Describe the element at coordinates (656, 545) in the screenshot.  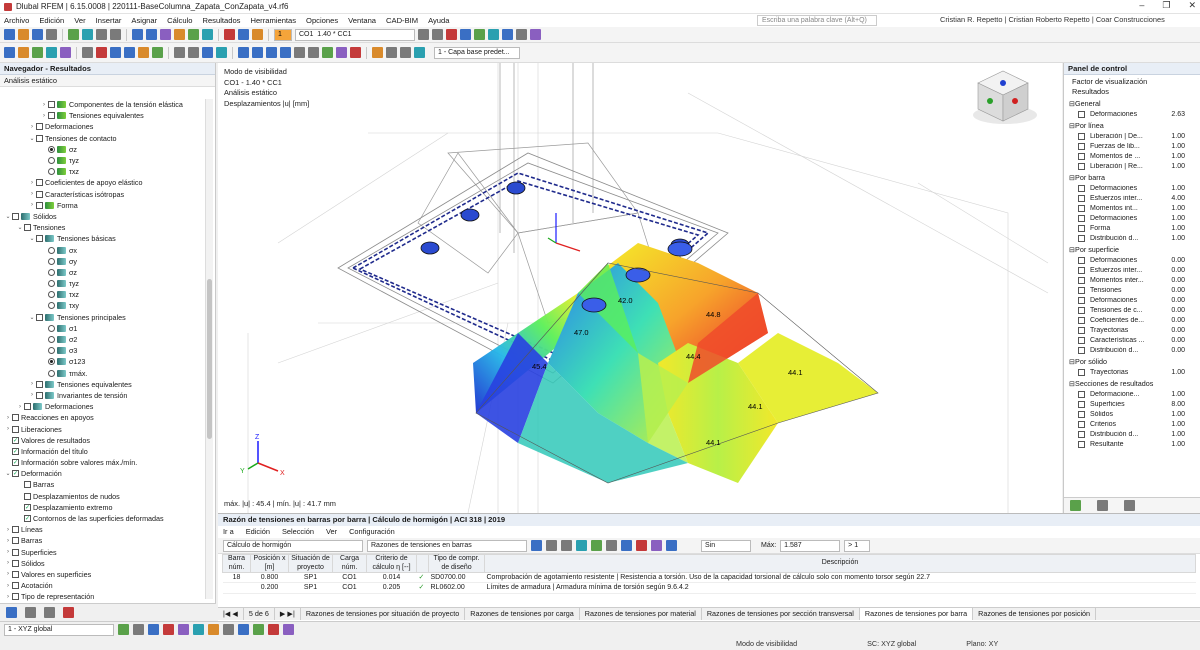
I see `table-settings-icon` at that location.